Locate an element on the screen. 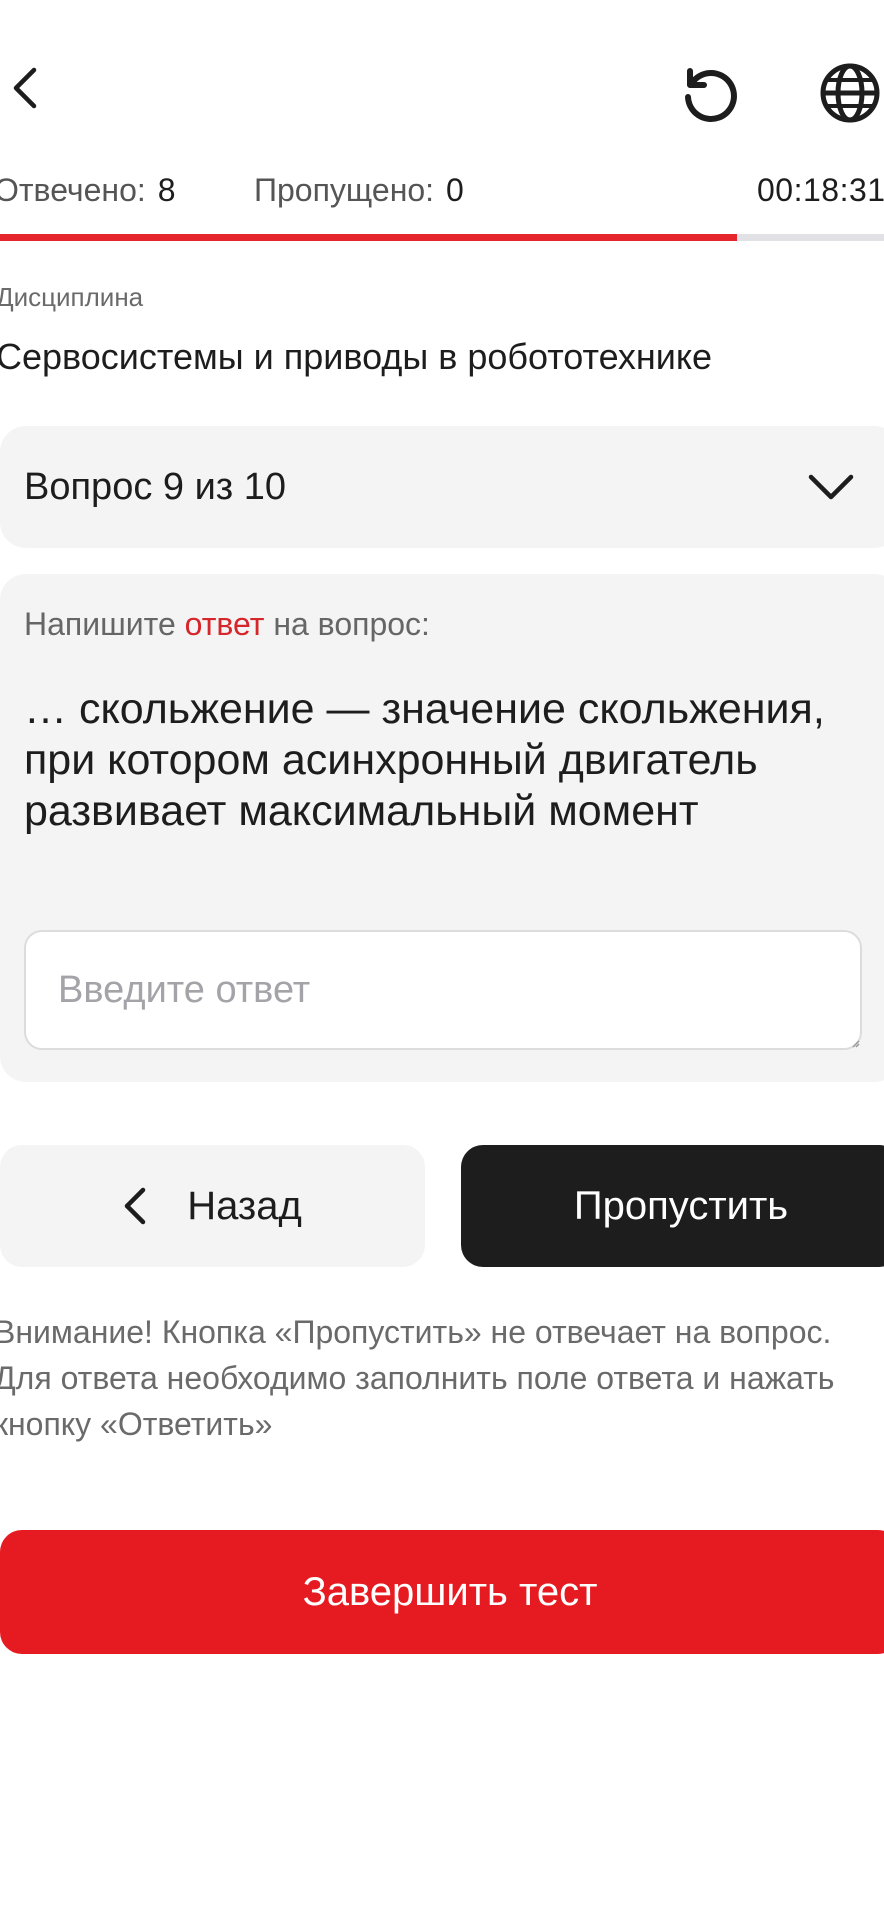  reset-button is located at coordinates (710, 95).